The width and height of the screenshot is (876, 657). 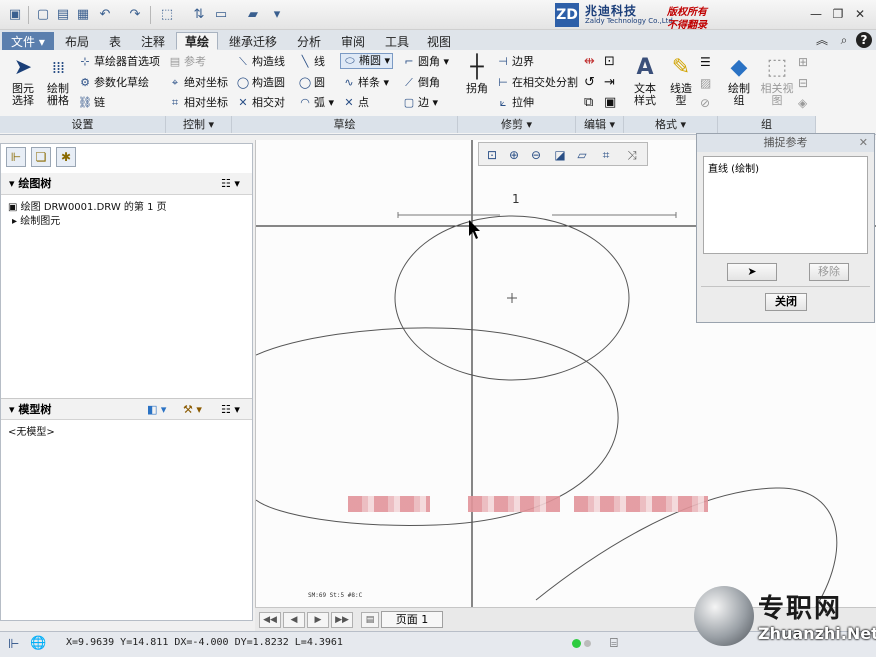 I want to click on zoom-fit-icon: ⊡, so click(x=492, y=155).